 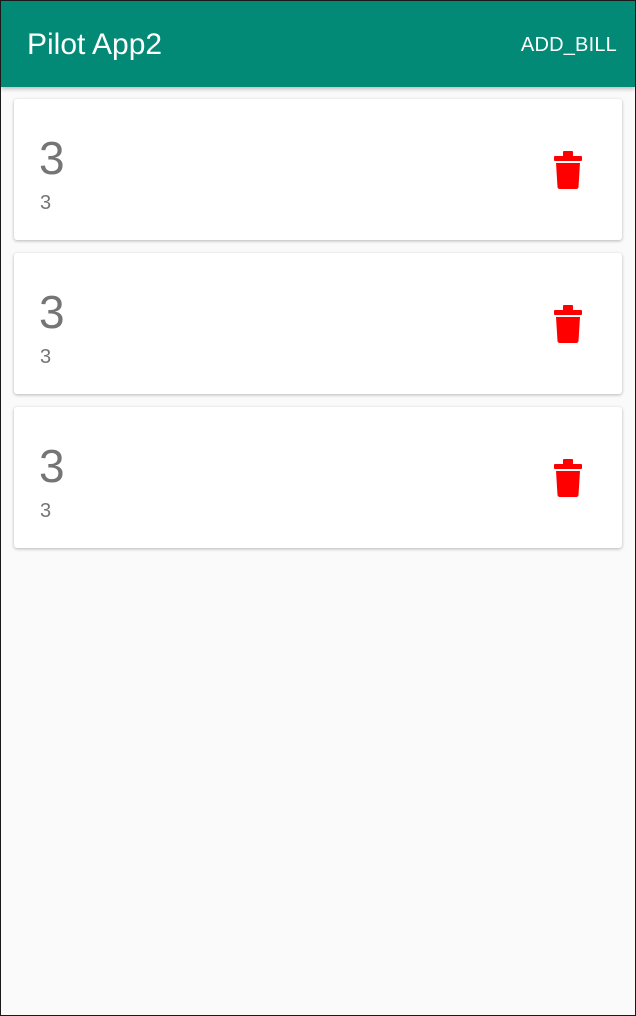 What do you see at coordinates (95, 44) in the screenshot?
I see `app-title: Pilot App2` at bounding box center [95, 44].